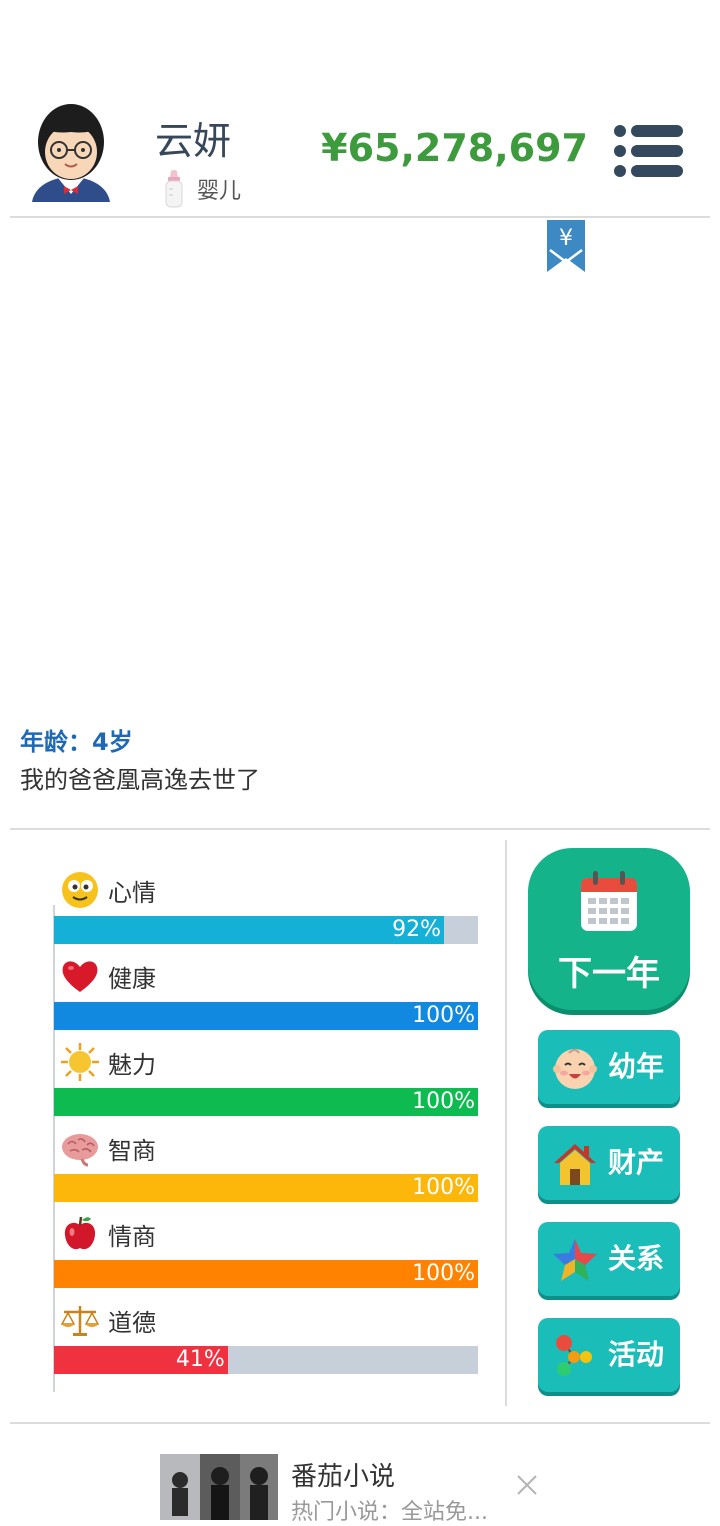  I want to click on close-icon, so click(527, 1485).